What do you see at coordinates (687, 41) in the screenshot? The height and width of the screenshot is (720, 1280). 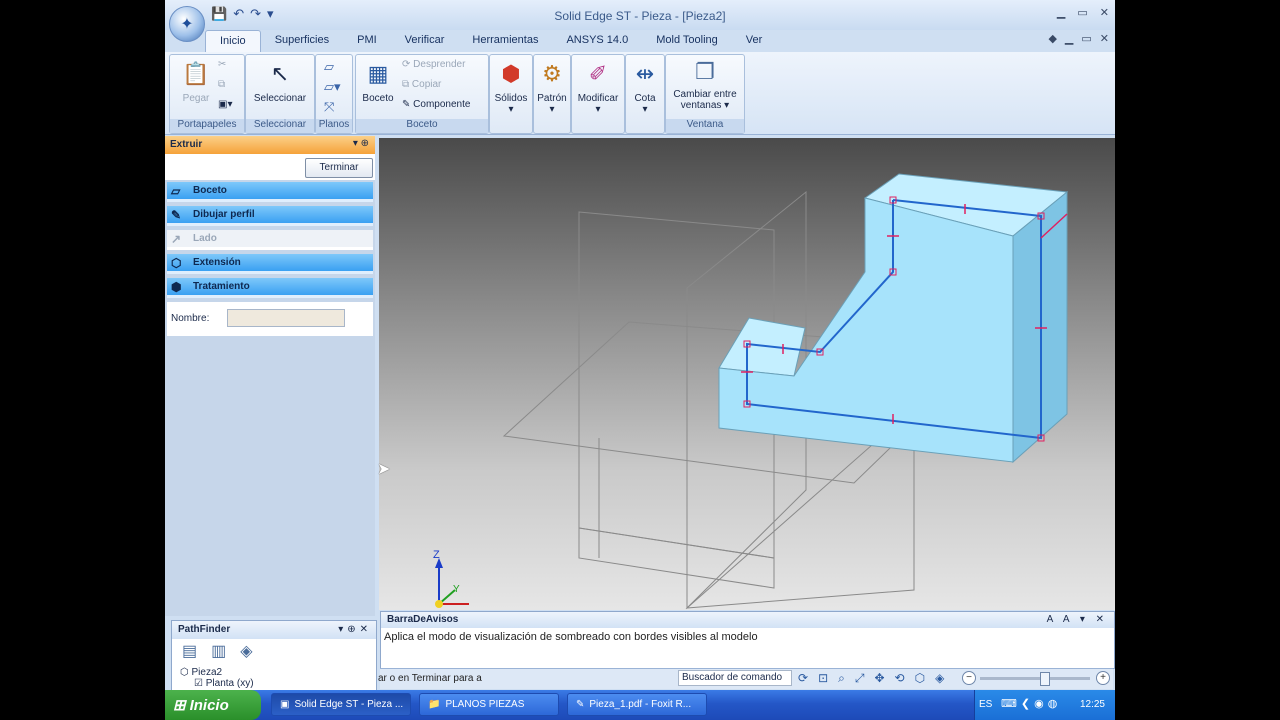 I see `tab-mold-tooling: Mold Tooling` at bounding box center [687, 41].